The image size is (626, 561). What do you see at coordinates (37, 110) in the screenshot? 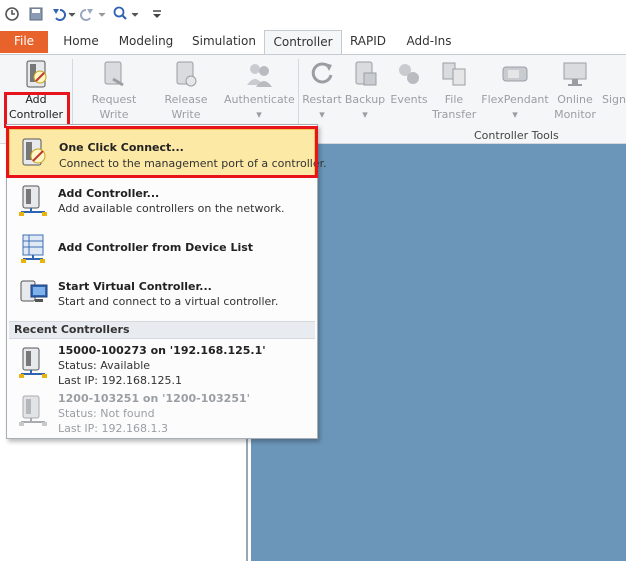
I see `add-controller-highlight` at bounding box center [37, 110].